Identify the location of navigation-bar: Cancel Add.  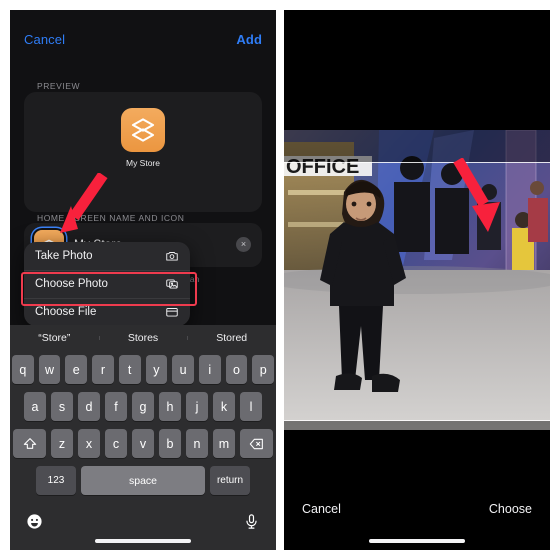
(143, 34).